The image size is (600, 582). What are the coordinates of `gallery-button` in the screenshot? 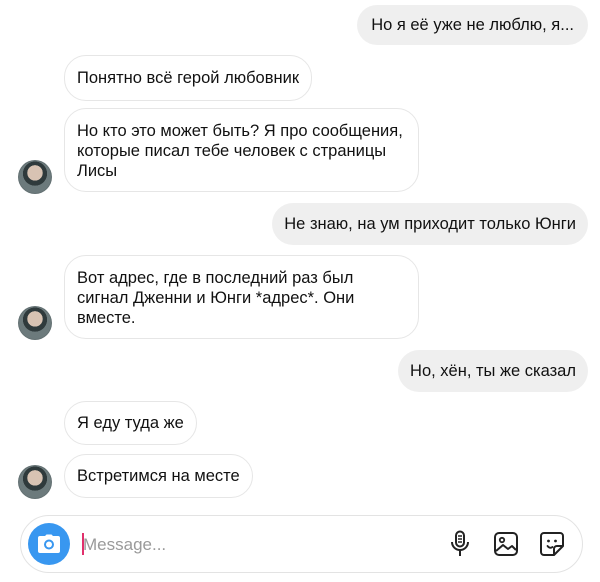 It's located at (506, 544).